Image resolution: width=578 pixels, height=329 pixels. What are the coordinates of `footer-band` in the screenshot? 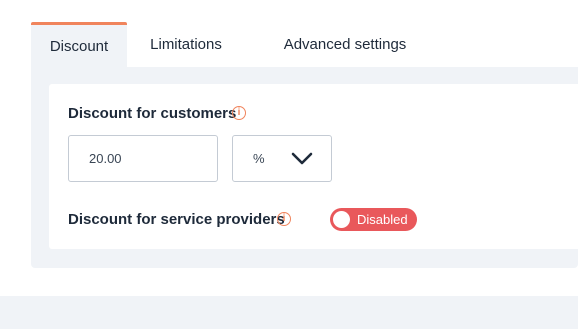 It's located at (289, 312).